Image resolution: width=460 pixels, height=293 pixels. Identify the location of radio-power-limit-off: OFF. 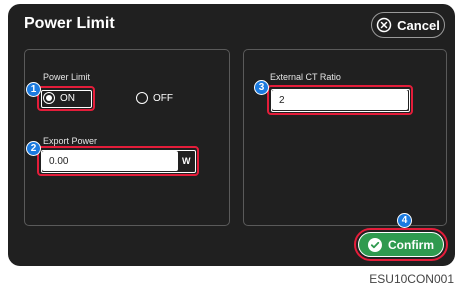
(154, 98).